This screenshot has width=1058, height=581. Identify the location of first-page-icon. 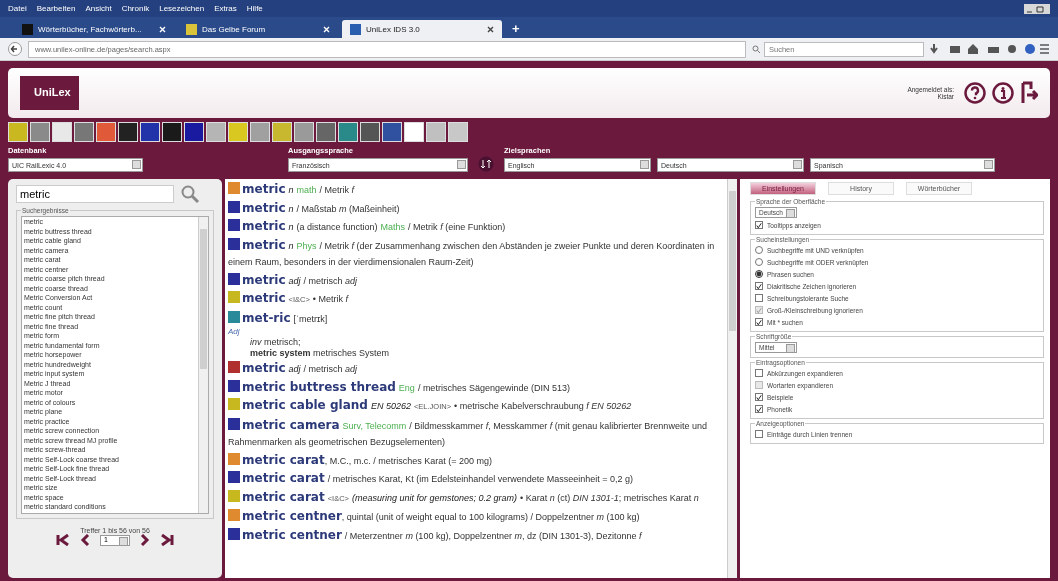
(63, 540).